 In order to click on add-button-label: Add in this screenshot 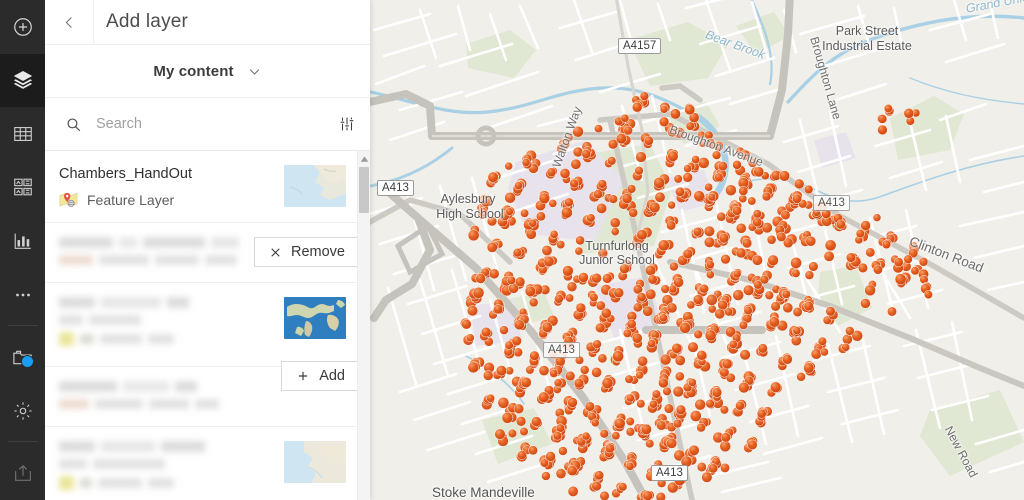, I will do `click(332, 376)`.